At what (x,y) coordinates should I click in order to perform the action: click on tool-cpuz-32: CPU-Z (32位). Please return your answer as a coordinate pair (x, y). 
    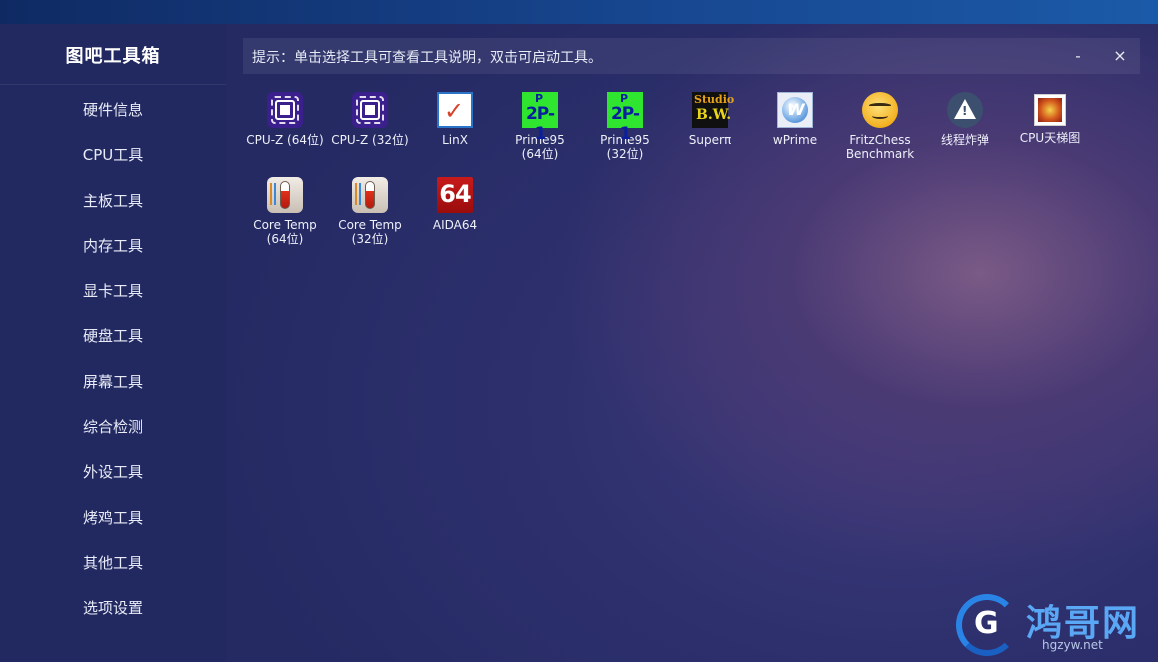
    Looking at the image, I should click on (370, 119).